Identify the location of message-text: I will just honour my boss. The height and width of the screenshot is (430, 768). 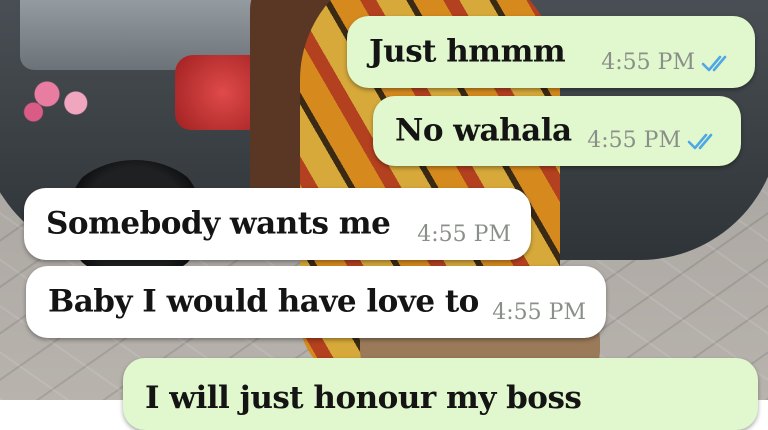
(363, 398).